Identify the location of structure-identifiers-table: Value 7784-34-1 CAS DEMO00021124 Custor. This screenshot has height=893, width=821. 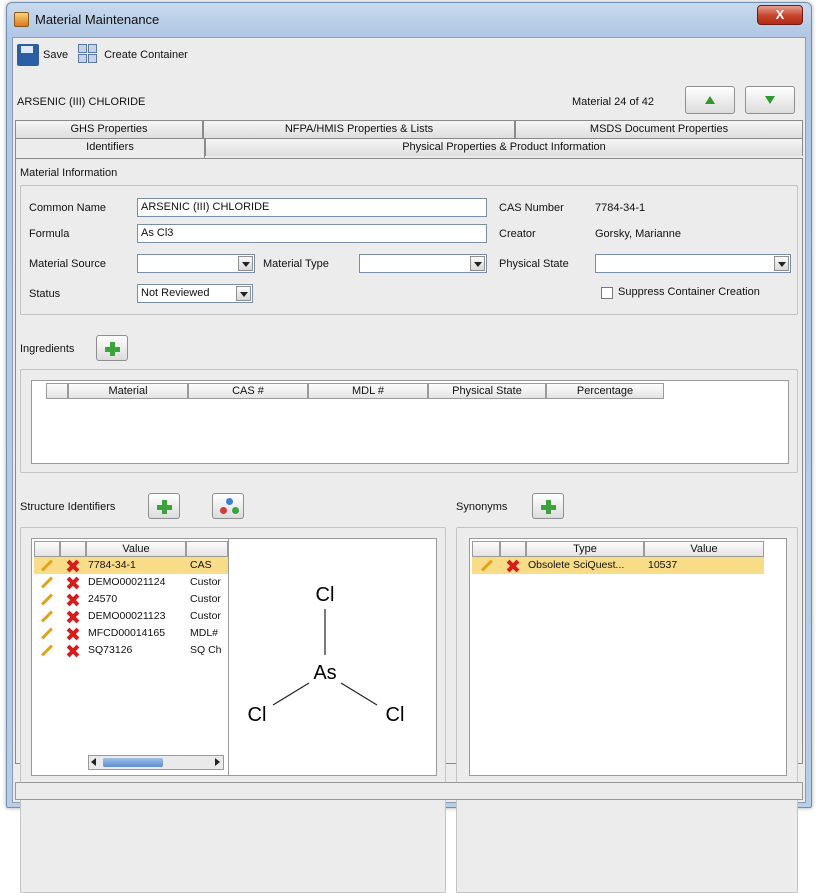
(130, 657).